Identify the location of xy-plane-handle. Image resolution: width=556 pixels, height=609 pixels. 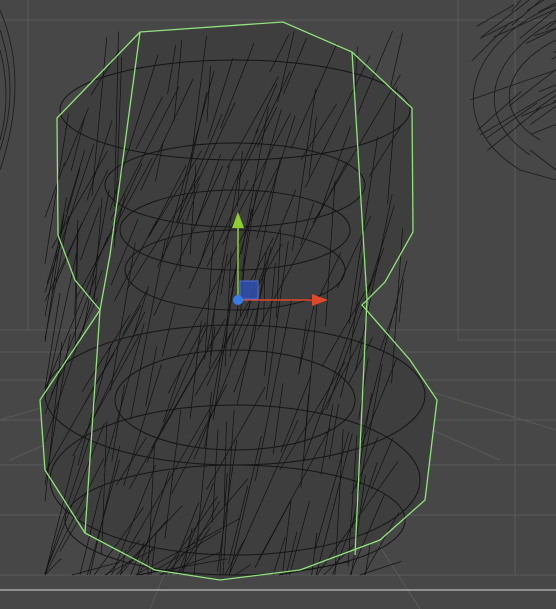
(249, 290).